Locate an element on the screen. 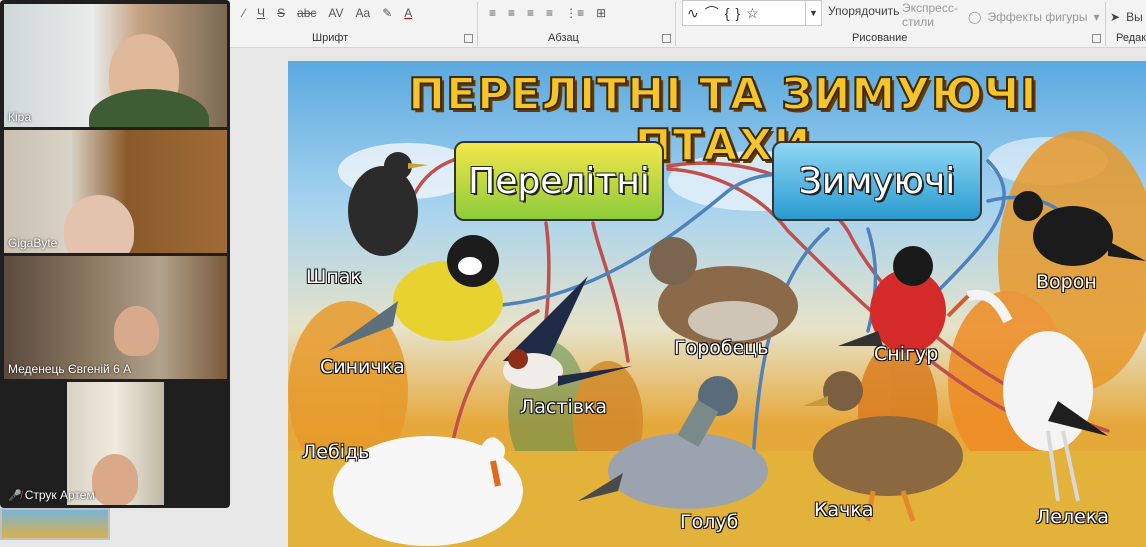 Image resolution: width=1146 pixels, height=547 pixels. select-button: ➤ Вы is located at coordinates (1126, 17).